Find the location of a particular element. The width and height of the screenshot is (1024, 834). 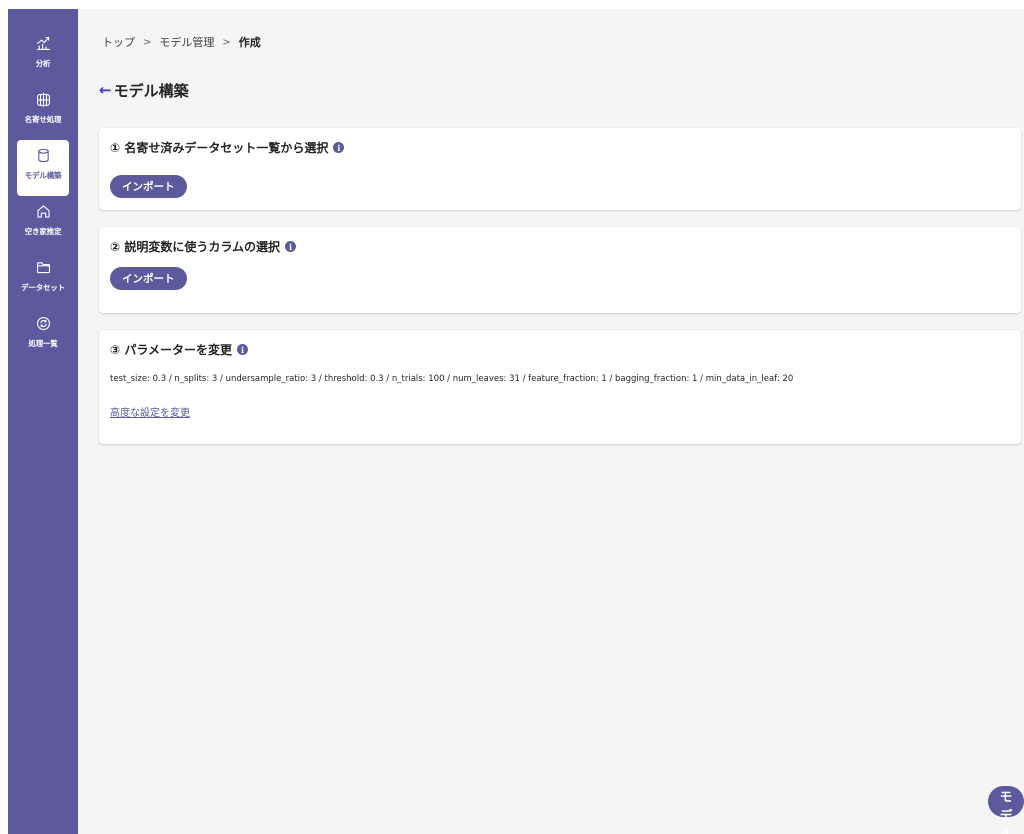

page-title: モデル構築 is located at coordinates (151, 91).